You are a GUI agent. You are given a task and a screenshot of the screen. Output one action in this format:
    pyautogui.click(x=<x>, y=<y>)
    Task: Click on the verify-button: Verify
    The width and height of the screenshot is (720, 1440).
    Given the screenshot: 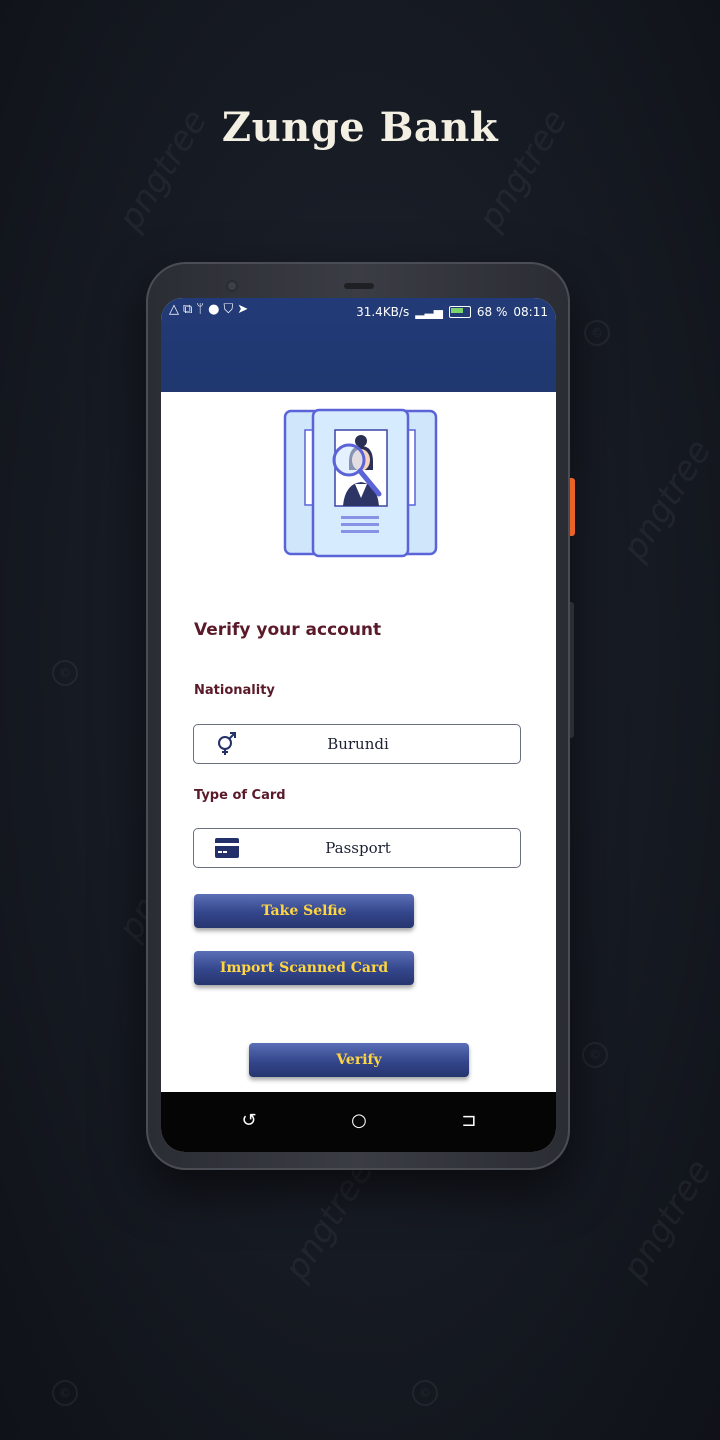 What is the action you would take?
    pyautogui.click(x=359, y=1060)
    